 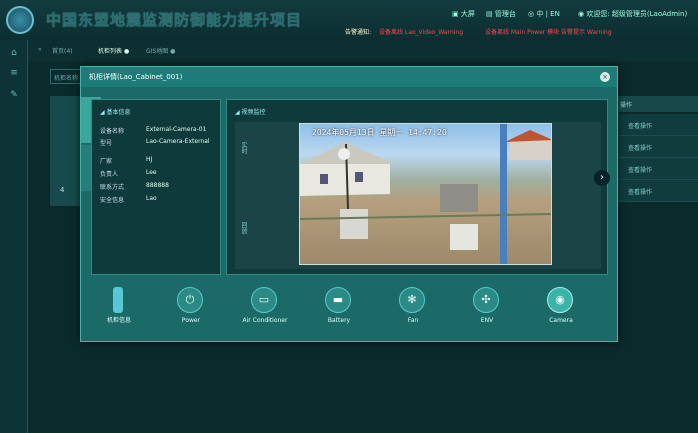 I want to click on info-label: 负责人, so click(x=109, y=174).